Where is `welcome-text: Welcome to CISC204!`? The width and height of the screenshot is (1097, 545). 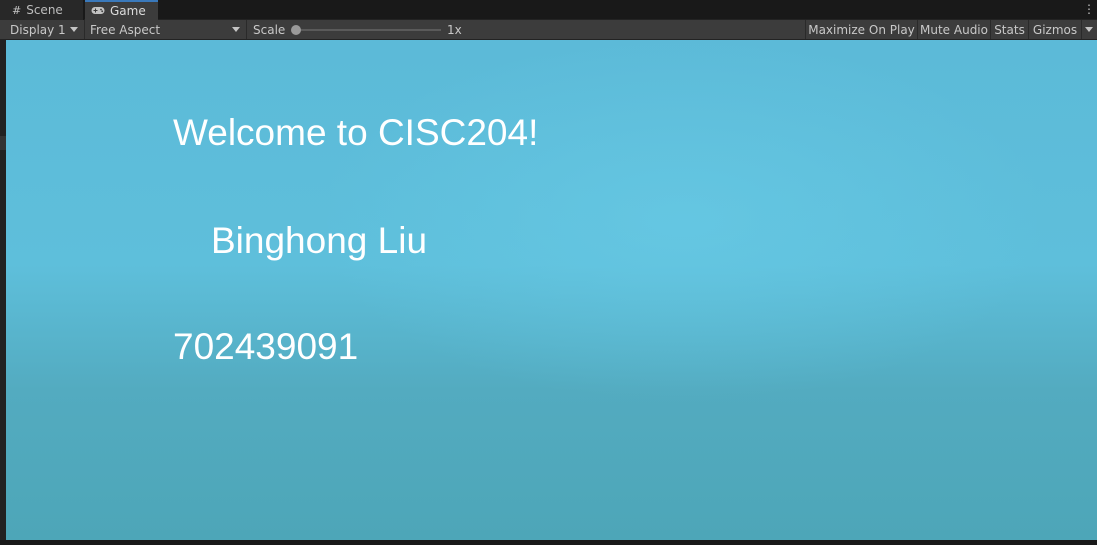 welcome-text: Welcome to CISC204! is located at coordinates (356, 132).